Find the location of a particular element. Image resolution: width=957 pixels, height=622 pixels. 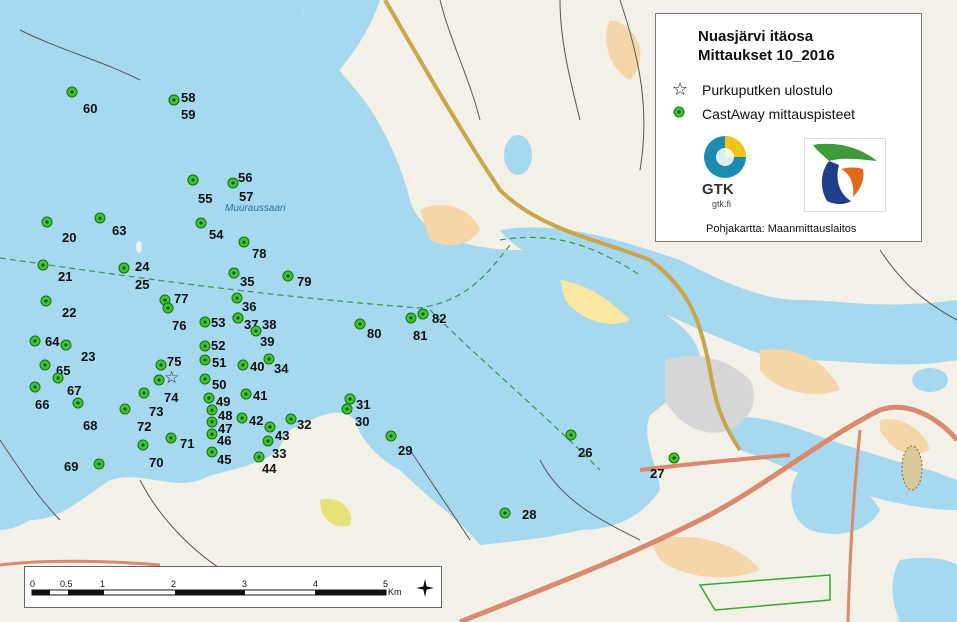

point-label: 52 is located at coordinates (218, 345).